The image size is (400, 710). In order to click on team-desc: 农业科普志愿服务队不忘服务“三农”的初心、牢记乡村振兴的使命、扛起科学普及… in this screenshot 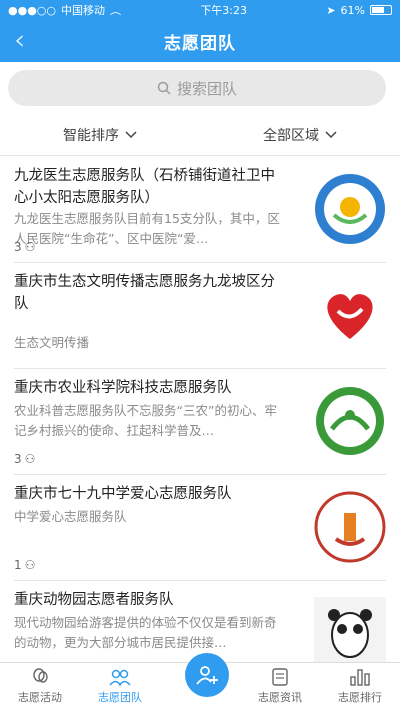, I will do `click(145, 420)`.